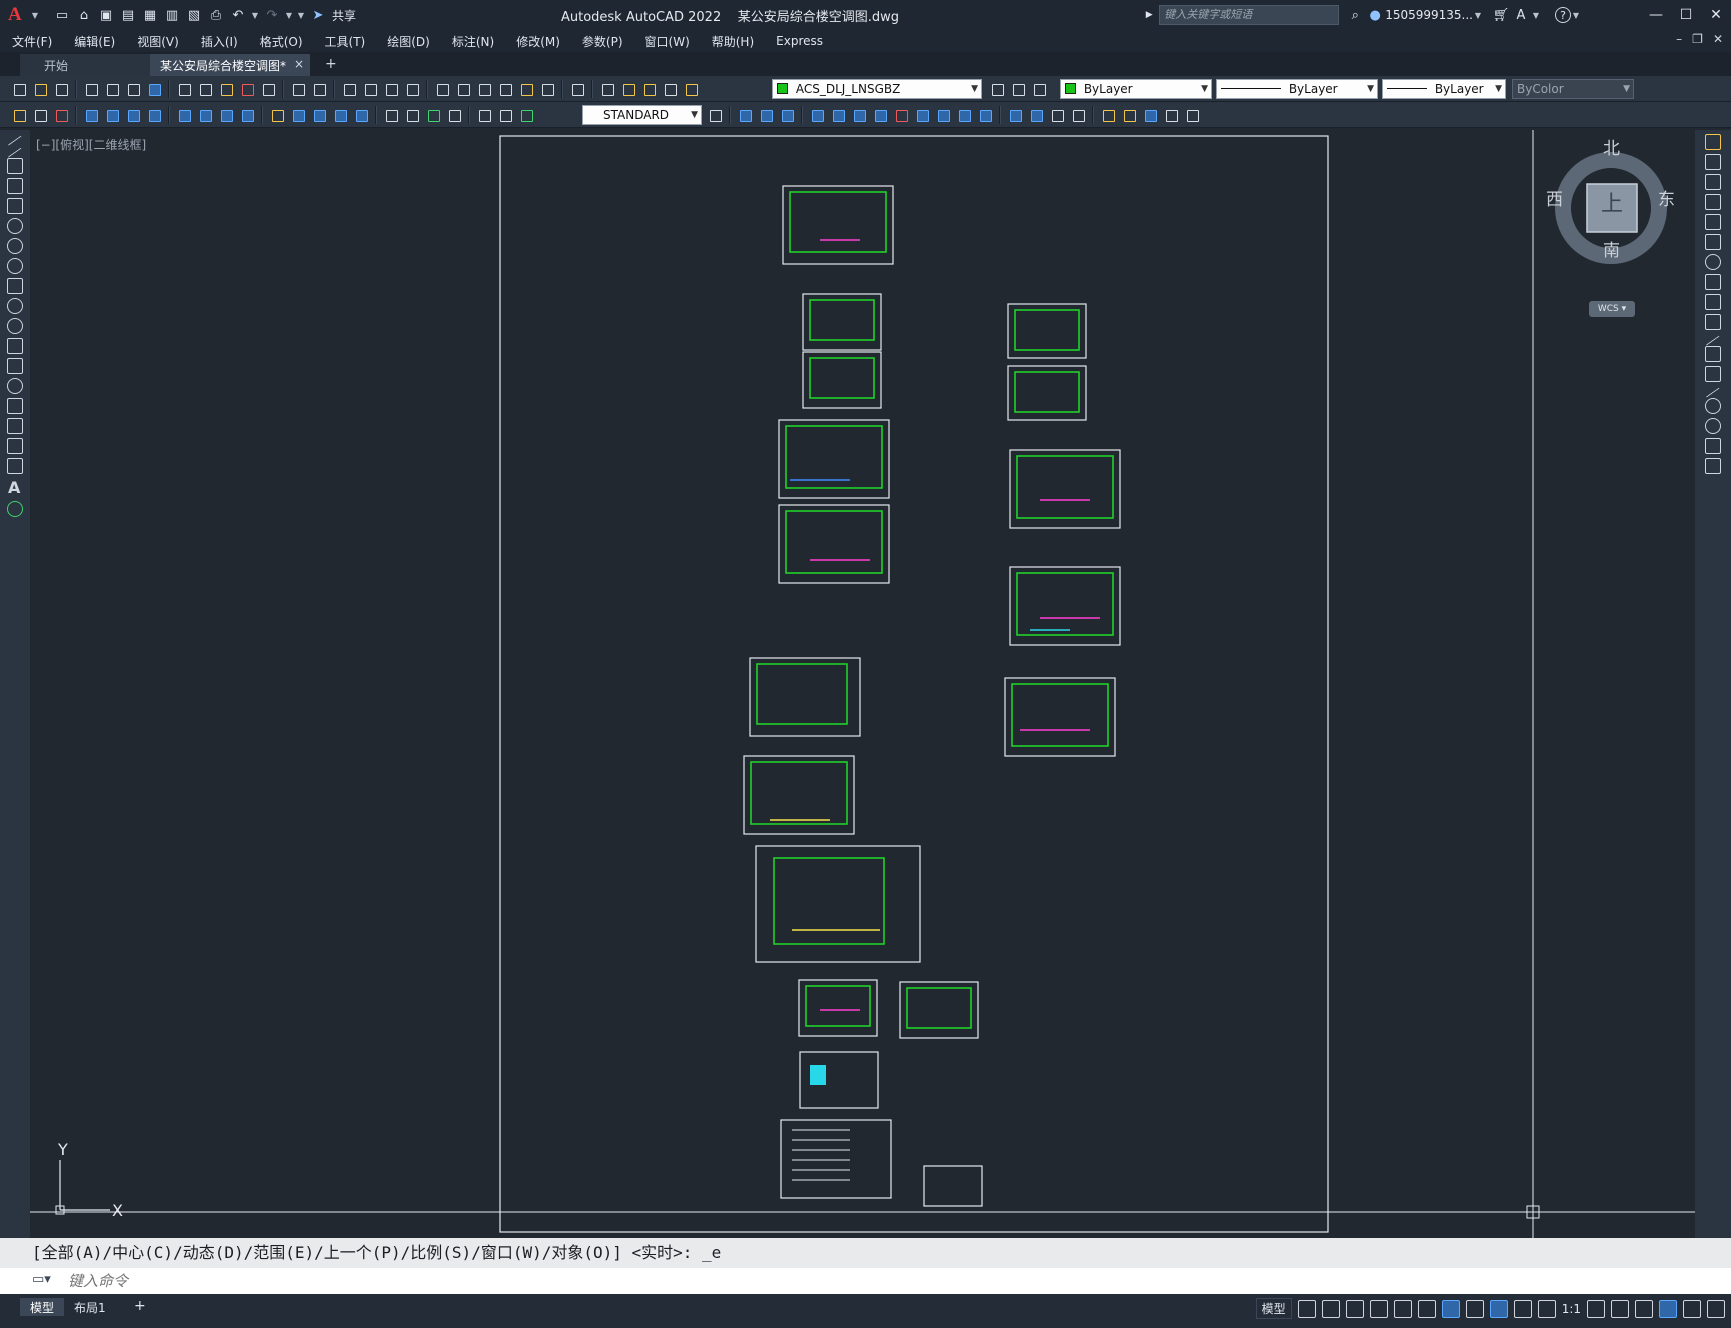 The image size is (1731, 1328). Describe the element at coordinates (32, 41) in the screenshot. I see `menu-file: 文件(F)` at that location.